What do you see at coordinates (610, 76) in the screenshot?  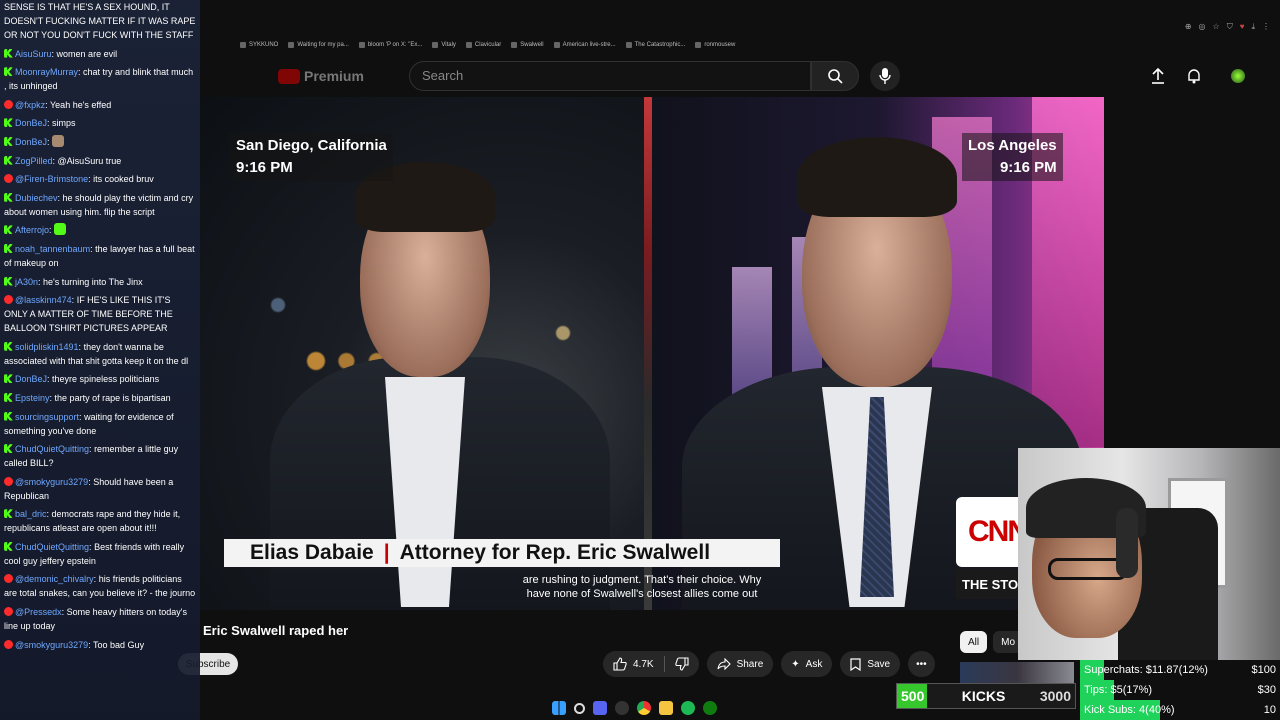 I see `search-input: Search` at bounding box center [610, 76].